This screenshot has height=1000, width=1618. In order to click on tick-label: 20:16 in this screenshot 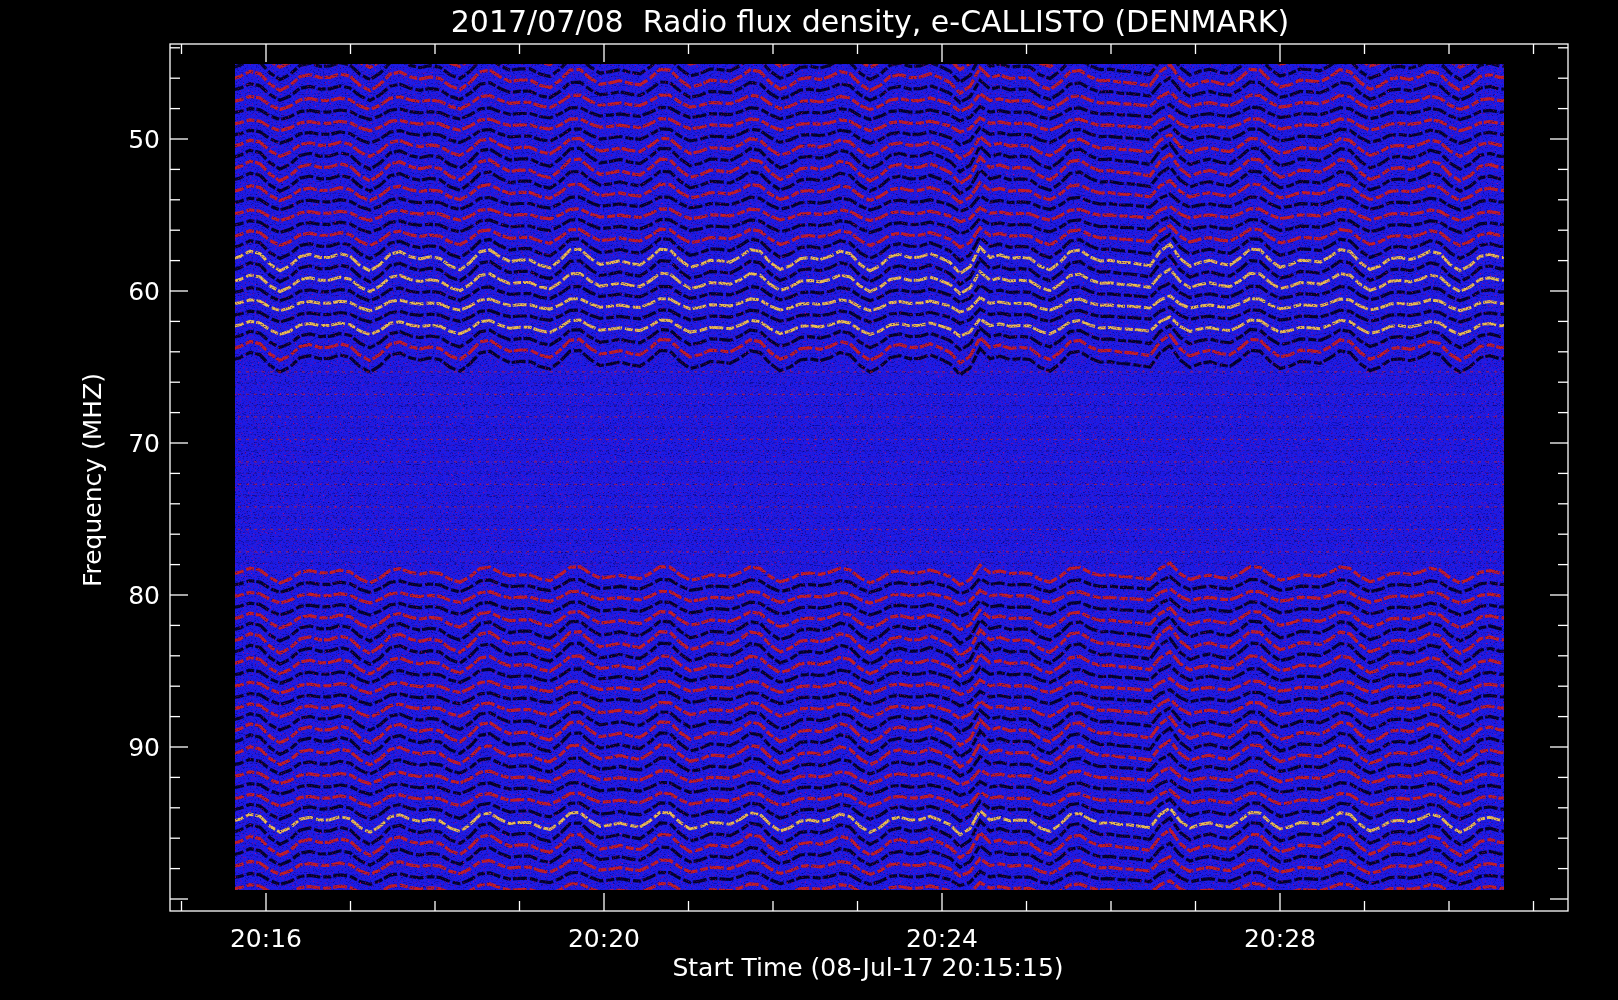, I will do `click(266, 938)`.